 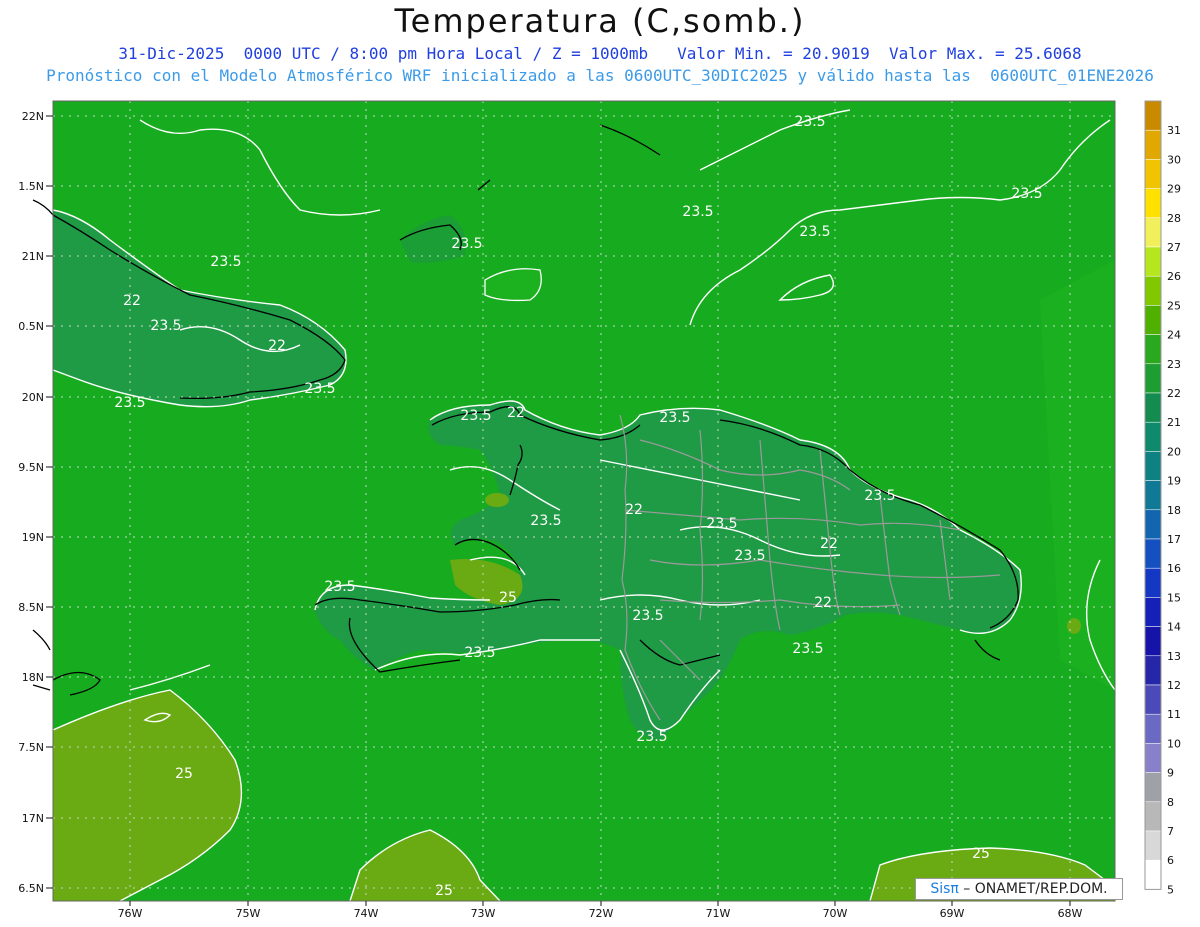 I want to click on colorbar-label: 5, so click(x=1170, y=889).